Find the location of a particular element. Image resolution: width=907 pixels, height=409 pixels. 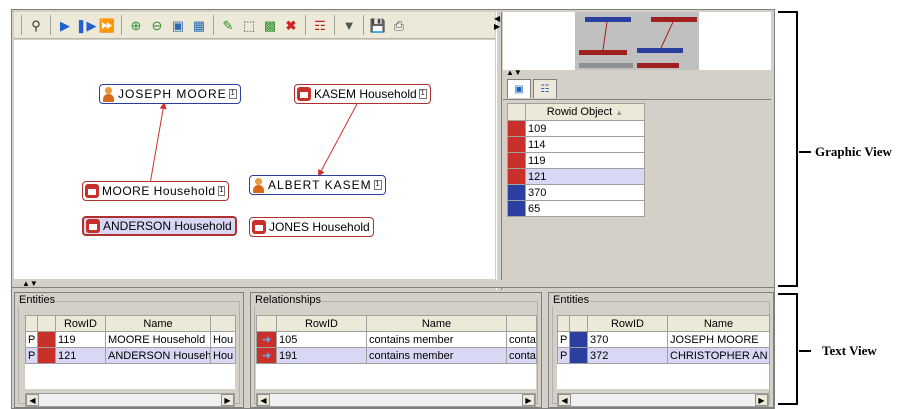

select-all-icon: ▩ is located at coordinates (270, 25).